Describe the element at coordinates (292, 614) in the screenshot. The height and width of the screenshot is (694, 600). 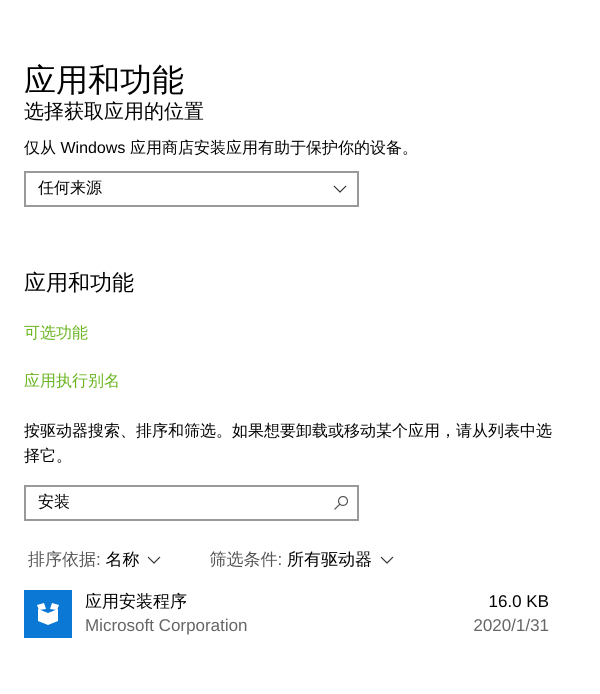
I see `app-list-item: 应用安装程序 Microsoft Corporation 16.0 KB 2020/1/31` at that location.